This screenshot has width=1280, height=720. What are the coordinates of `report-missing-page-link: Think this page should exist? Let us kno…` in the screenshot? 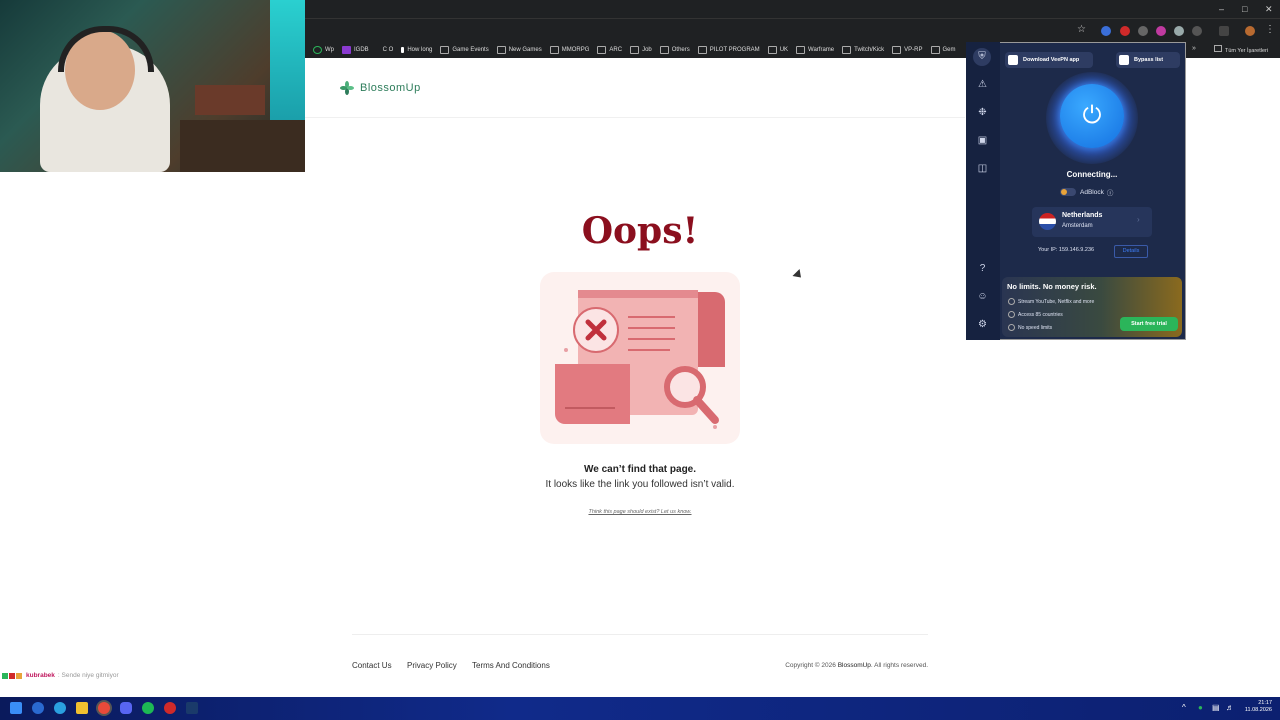 It's located at (640, 512).